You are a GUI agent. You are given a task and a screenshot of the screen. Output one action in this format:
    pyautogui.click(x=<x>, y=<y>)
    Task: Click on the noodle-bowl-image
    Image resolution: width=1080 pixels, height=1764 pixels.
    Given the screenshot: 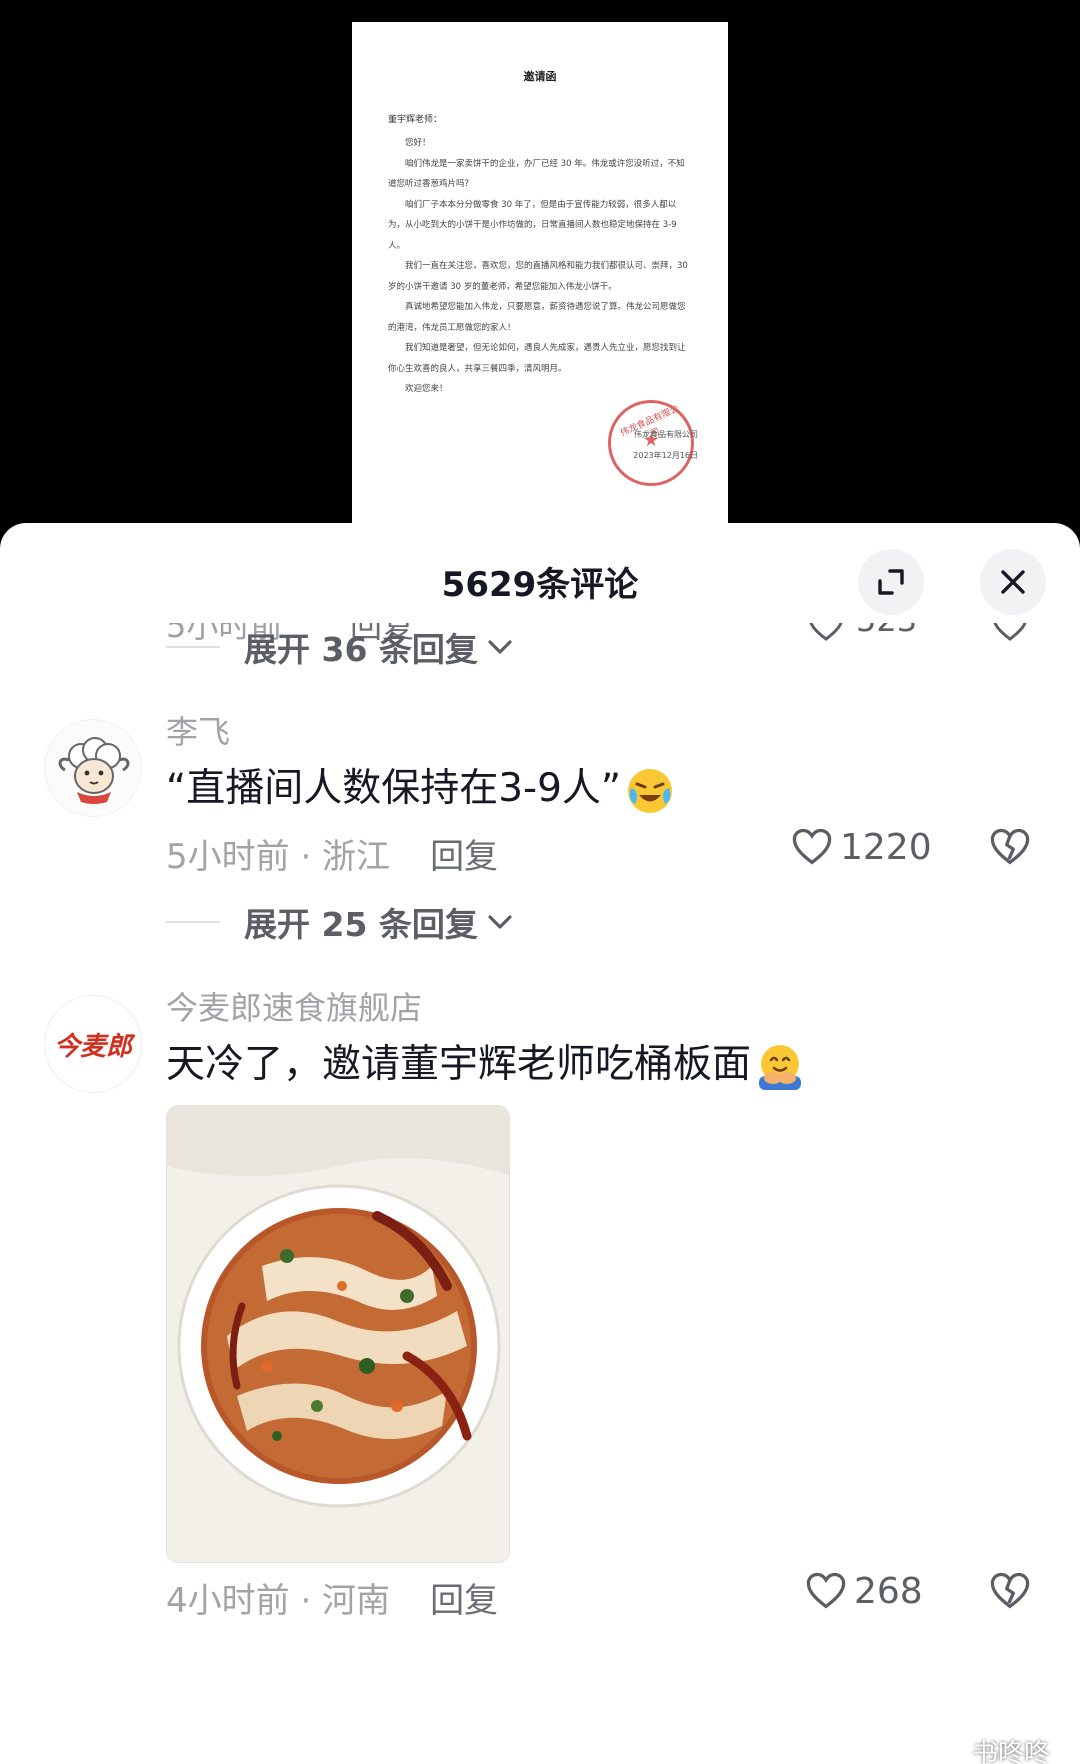 What is the action you would take?
    pyautogui.click(x=338, y=1334)
    